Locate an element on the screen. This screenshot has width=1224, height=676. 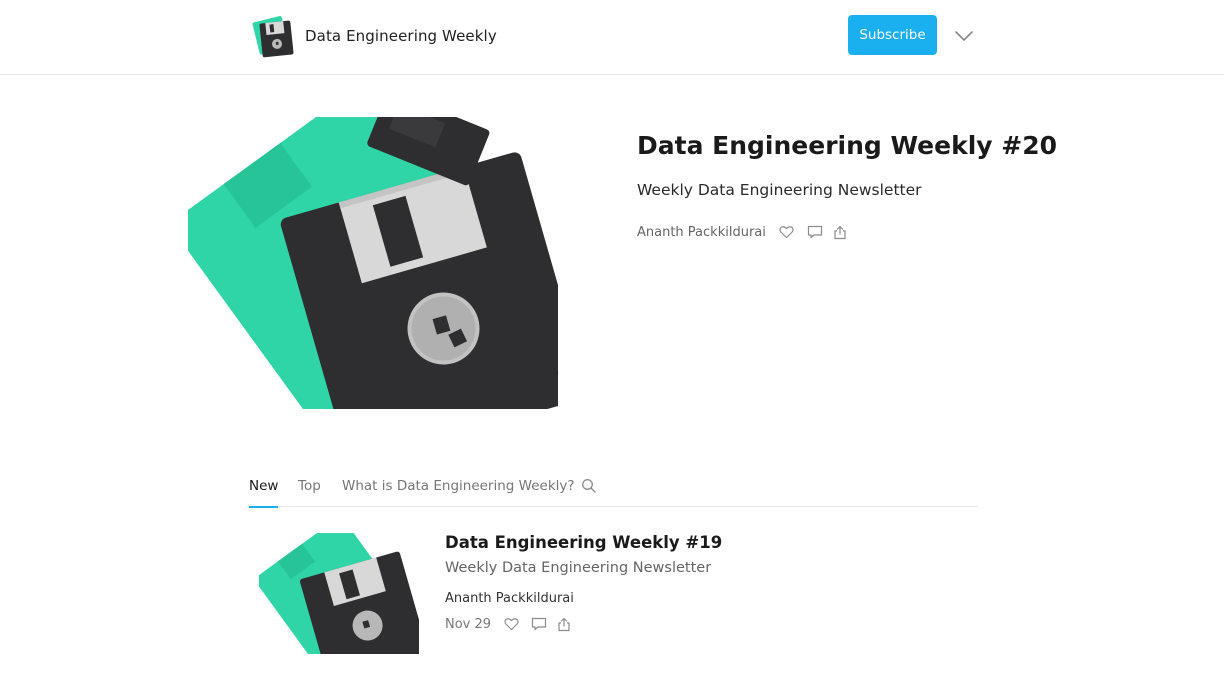
hero-post-subtitle: Weekly Data Engineering Newsletter is located at coordinates (779, 190).